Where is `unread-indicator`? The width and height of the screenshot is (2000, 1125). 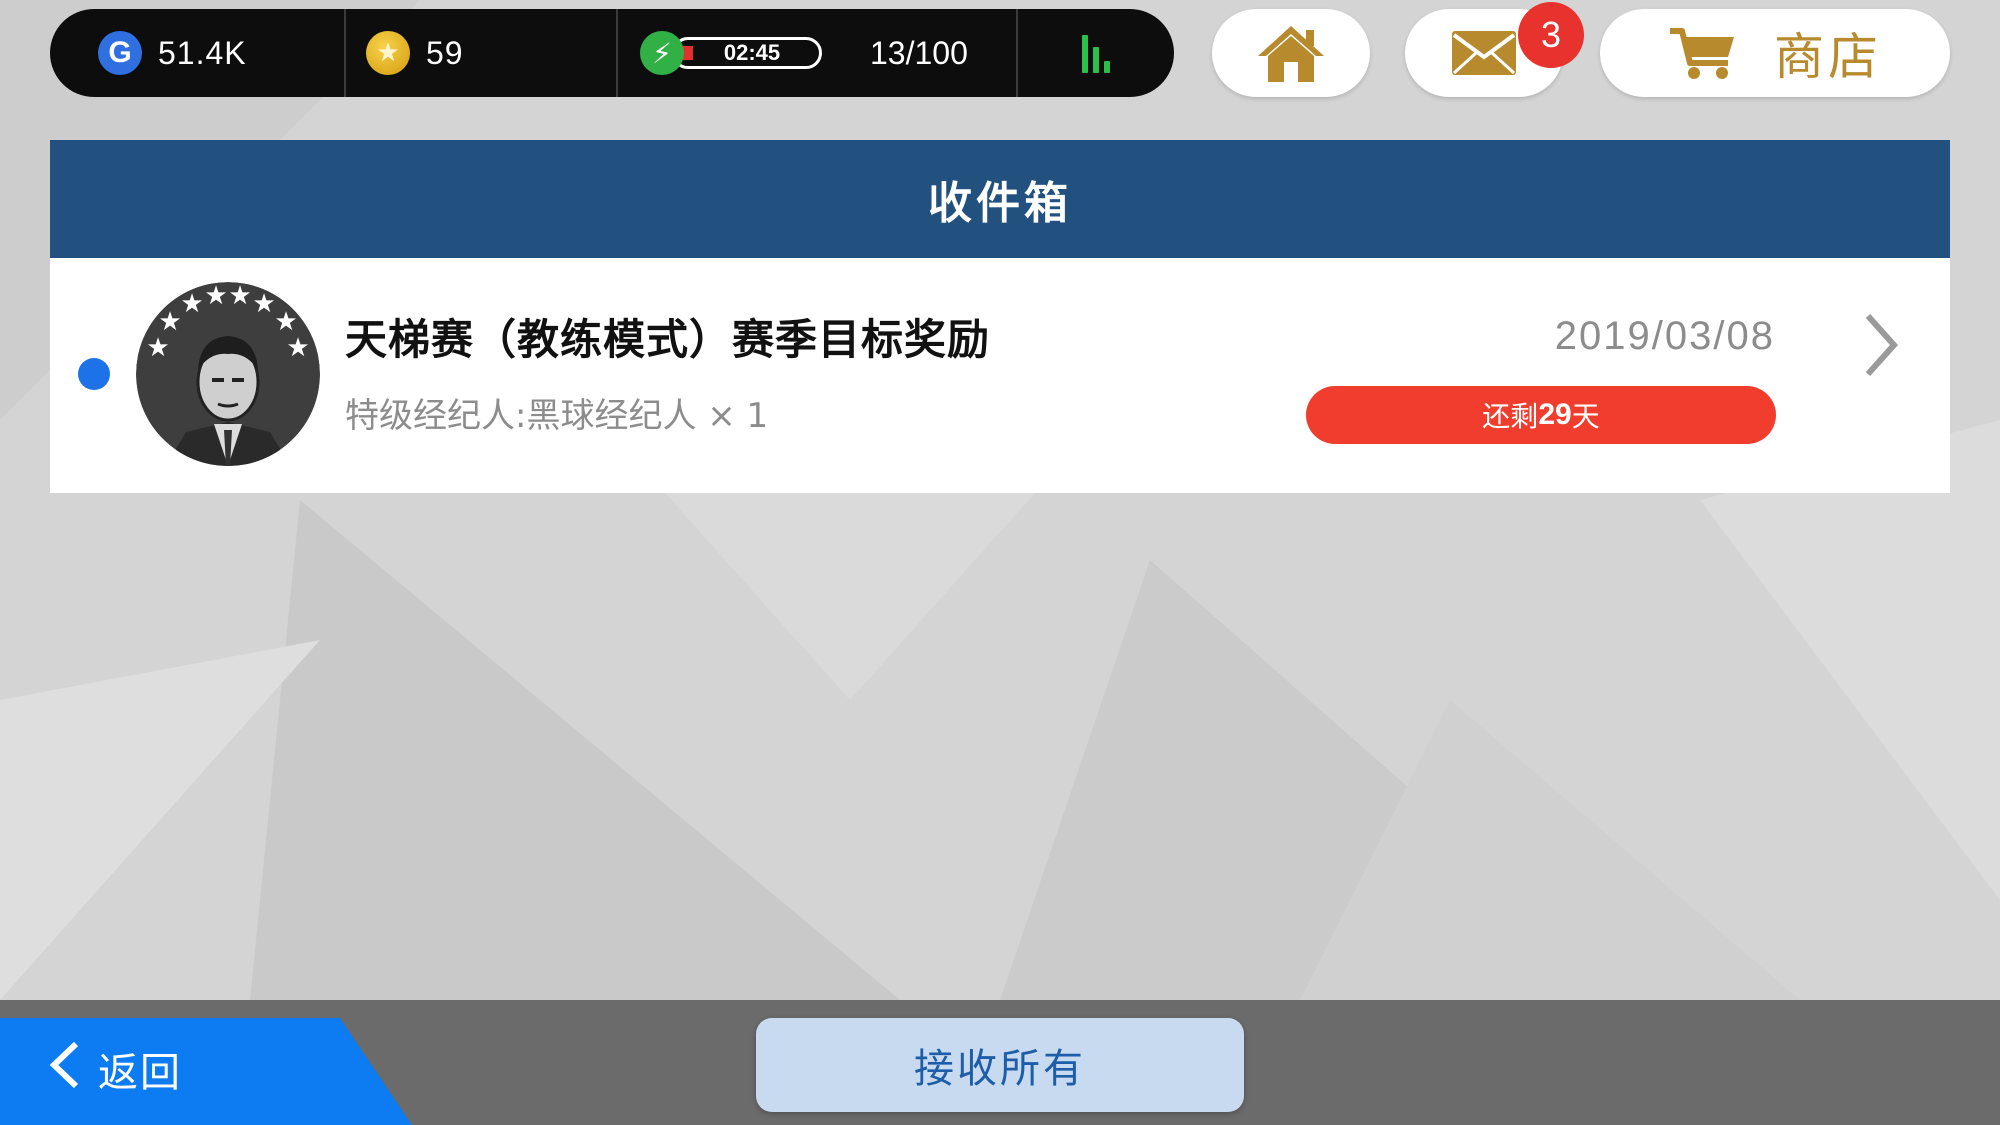 unread-indicator is located at coordinates (94, 374).